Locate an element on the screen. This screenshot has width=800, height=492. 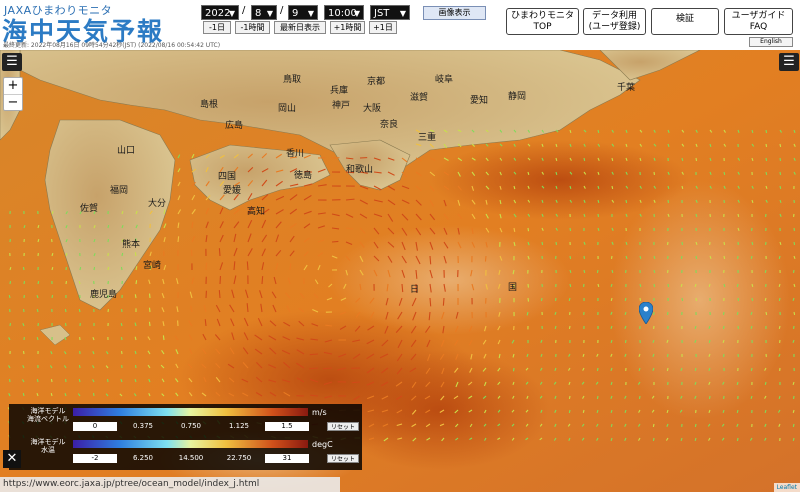
year-value: 2022 is located at coordinates (218, 13).